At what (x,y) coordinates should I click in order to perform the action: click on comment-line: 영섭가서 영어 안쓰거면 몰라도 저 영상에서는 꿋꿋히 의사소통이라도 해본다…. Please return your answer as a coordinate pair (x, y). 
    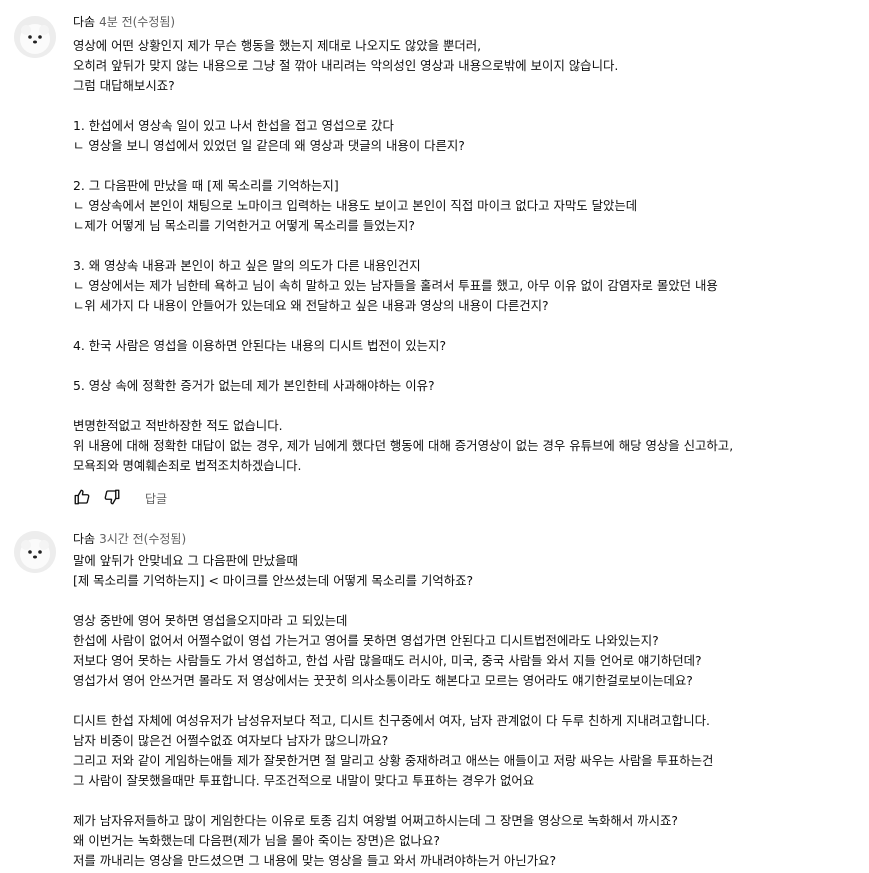
    Looking at the image, I should click on (383, 680).